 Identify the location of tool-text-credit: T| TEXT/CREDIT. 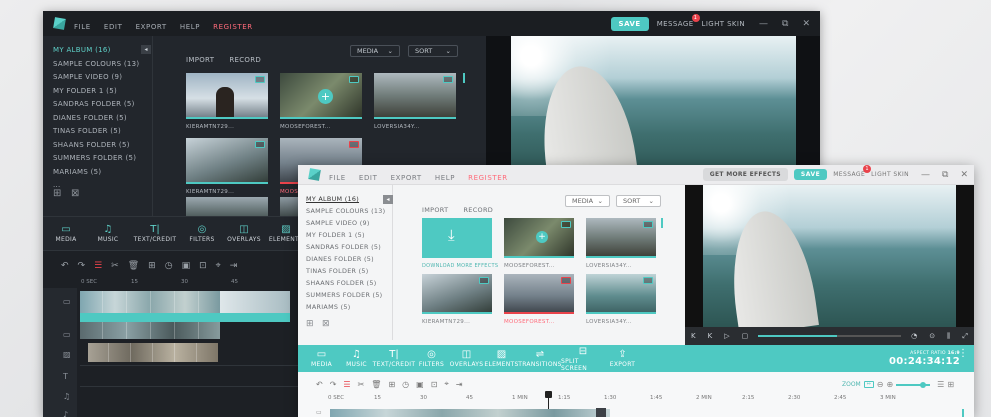
(394, 358).